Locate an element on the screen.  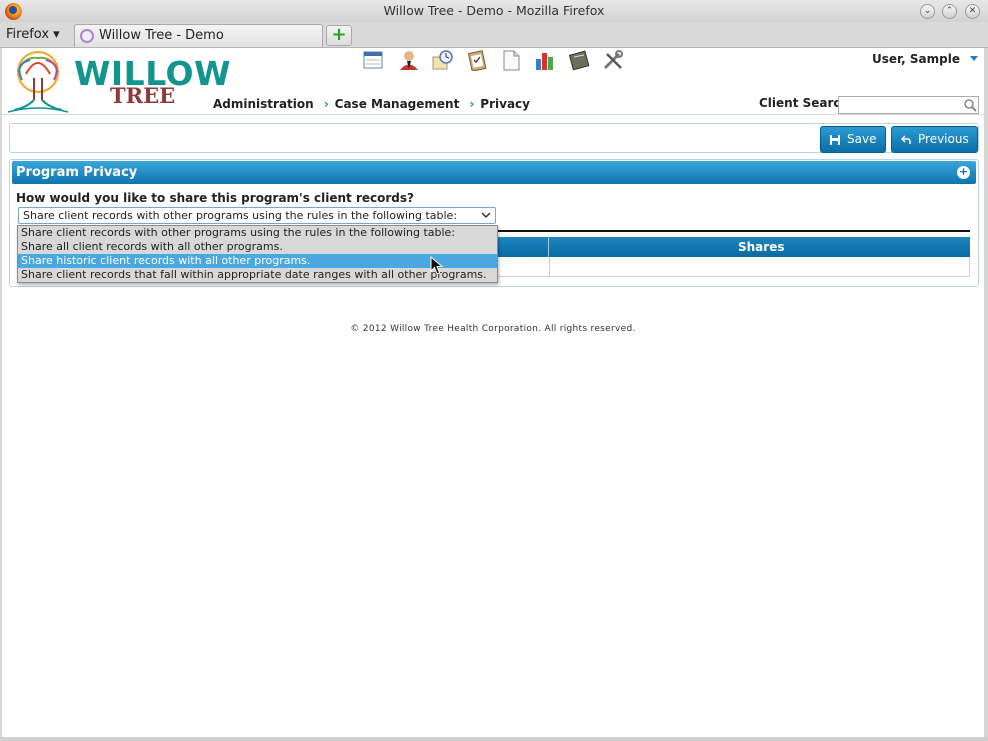
new-tab-button: + is located at coordinates (339, 35).